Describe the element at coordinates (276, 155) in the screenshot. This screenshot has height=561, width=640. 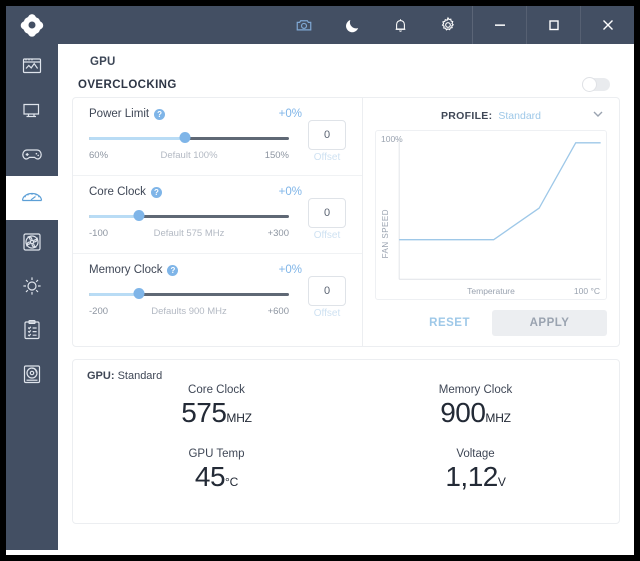
I see `slider-max-label: 150%` at that location.